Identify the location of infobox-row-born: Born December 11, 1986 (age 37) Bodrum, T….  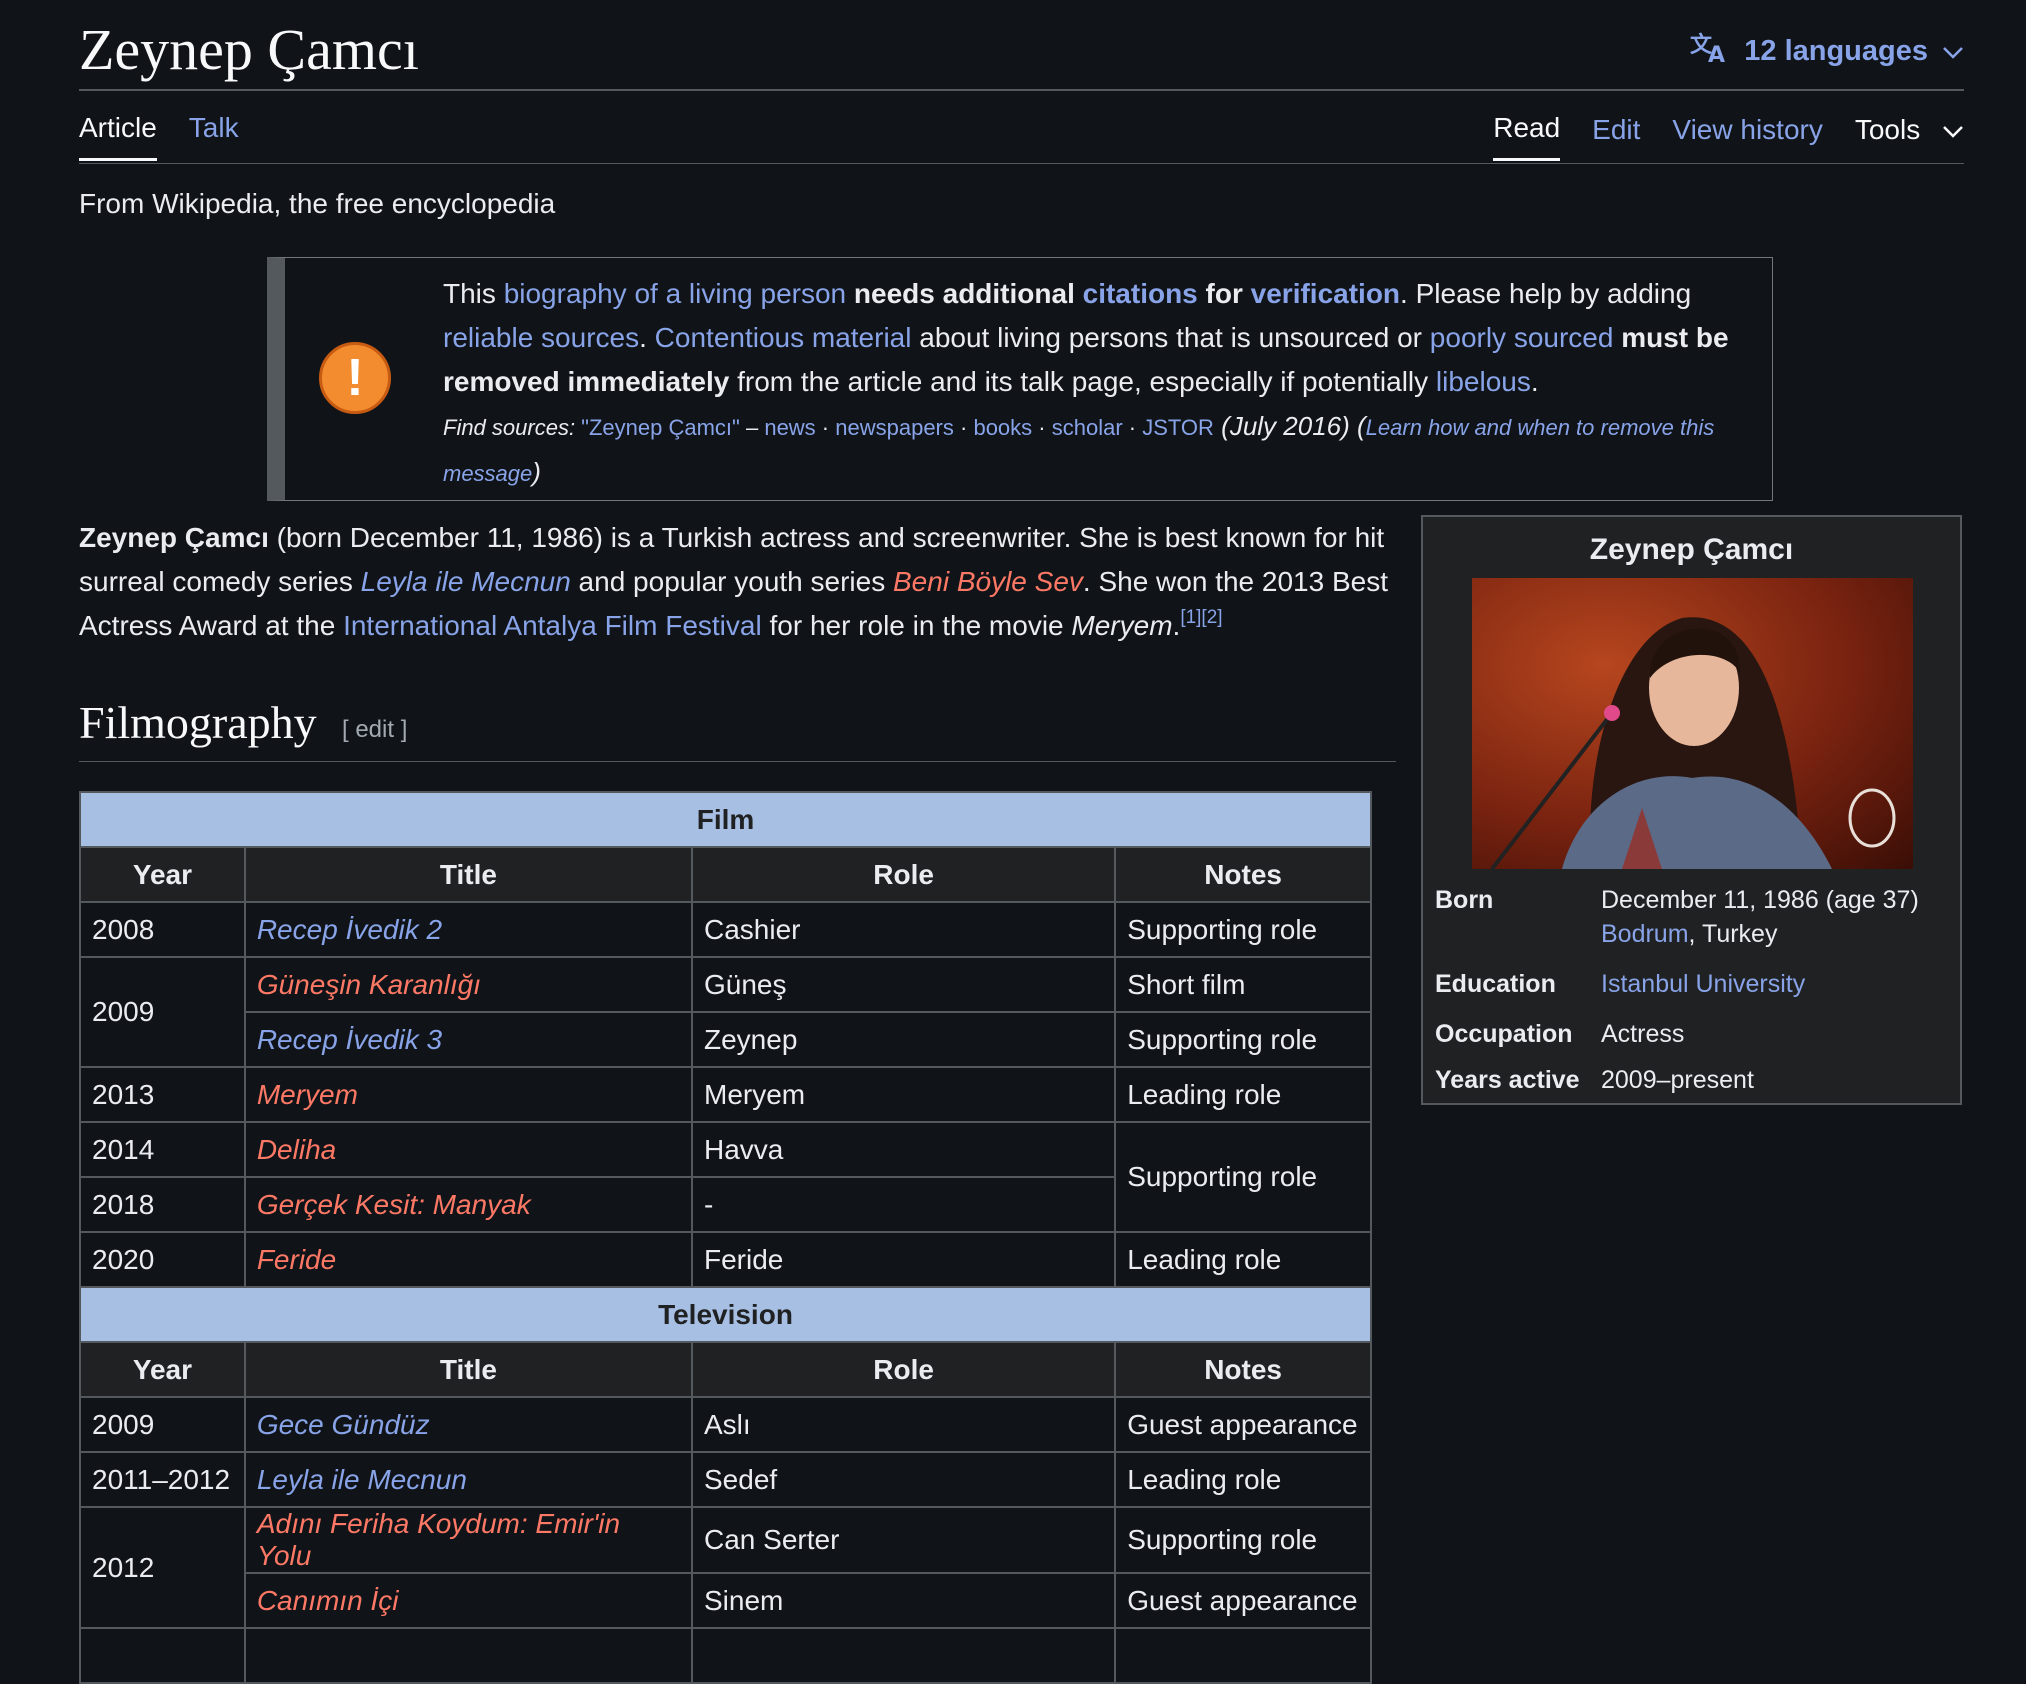
(1677, 917).